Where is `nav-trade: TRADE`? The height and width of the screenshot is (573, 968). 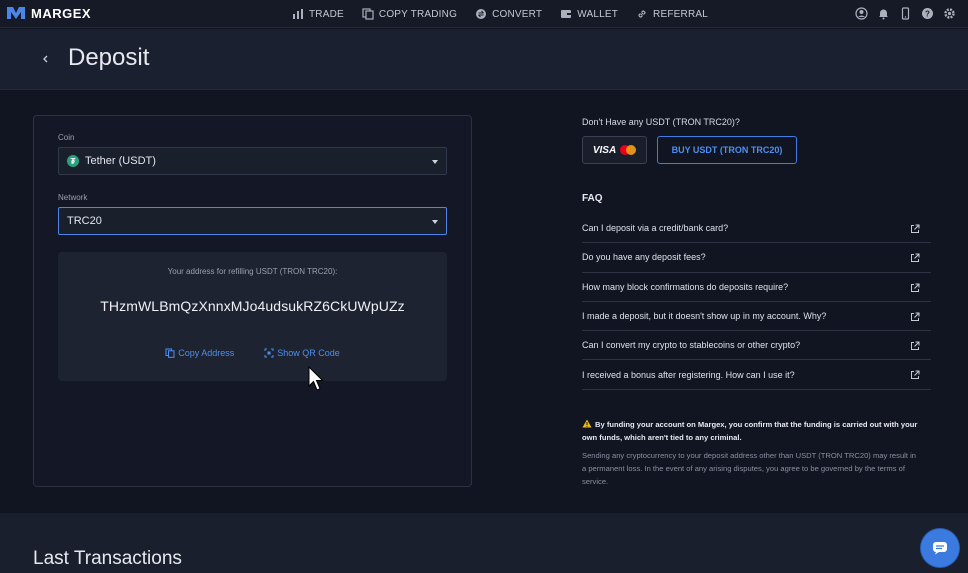
nav-trade: TRADE is located at coordinates (318, 14).